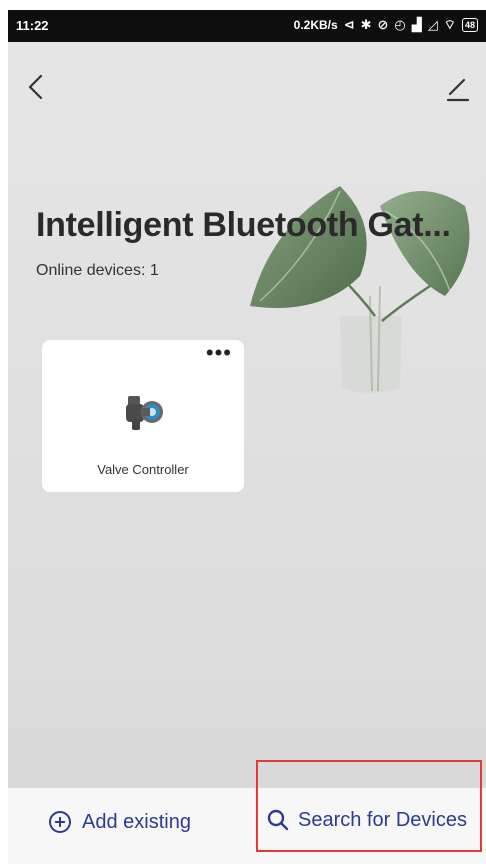 The height and width of the screenshot is (864, 486). I want to click on status-bar: 11:22 0.2KB/s ⊲ ✱ ⊘ ◴ ▟ ◿ ⌔ 48, so click(247, 26).